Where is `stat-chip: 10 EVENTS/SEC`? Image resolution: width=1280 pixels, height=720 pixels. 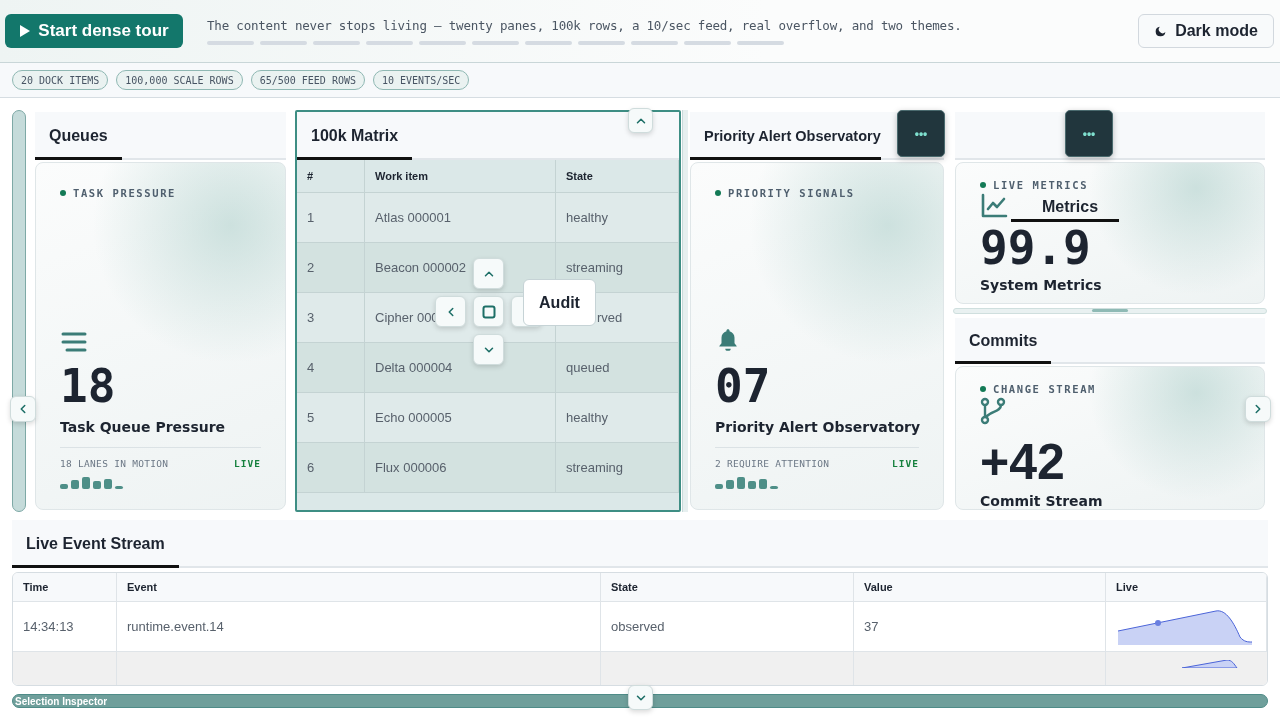
stat-chip: 10 EVENTS/SEC is located at coordinates (421, 80).